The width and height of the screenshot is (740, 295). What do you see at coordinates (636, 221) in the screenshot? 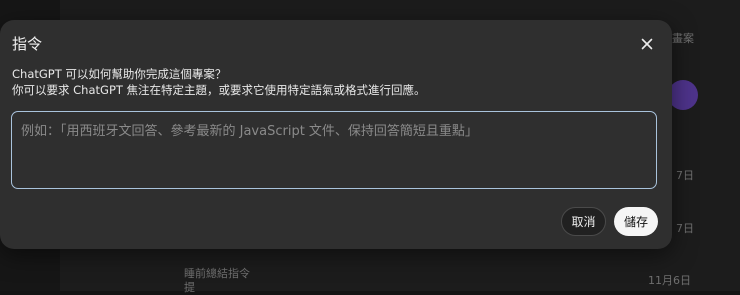
I see `save-button: 儲存` at bounding box center [636, 221].